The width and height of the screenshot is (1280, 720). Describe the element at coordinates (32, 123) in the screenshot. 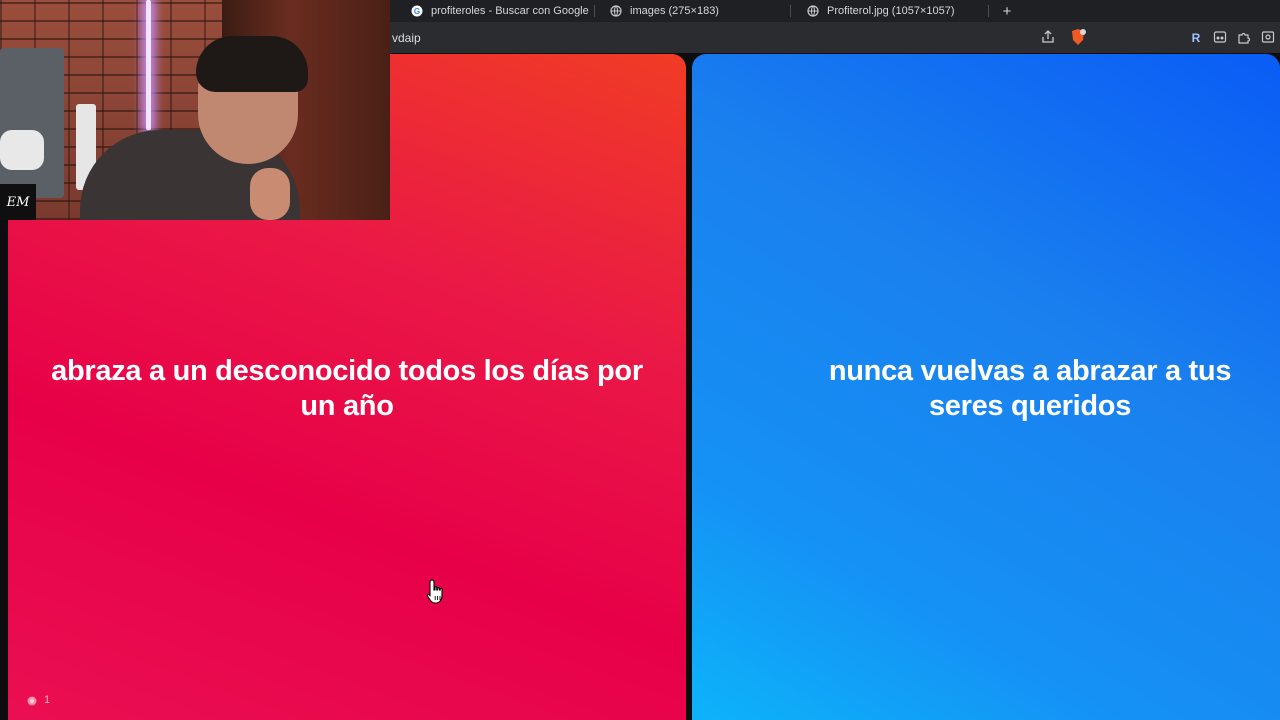

I see `webcam-sofa` at that location.